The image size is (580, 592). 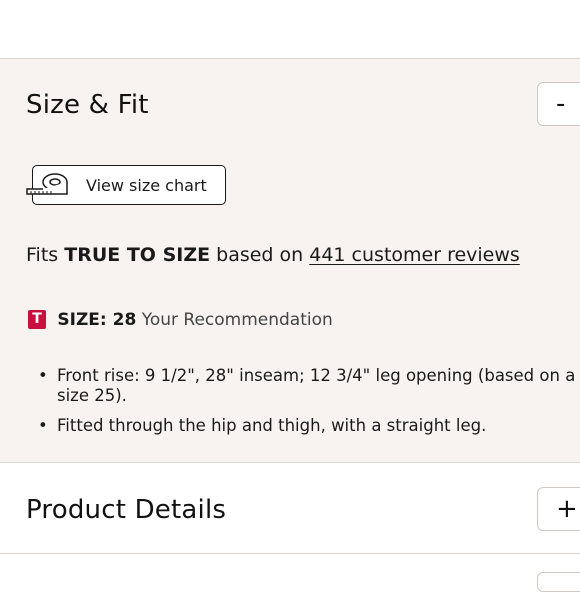 I want to click on view-size-chart-label: View size chart, so click(x=146, y=185).